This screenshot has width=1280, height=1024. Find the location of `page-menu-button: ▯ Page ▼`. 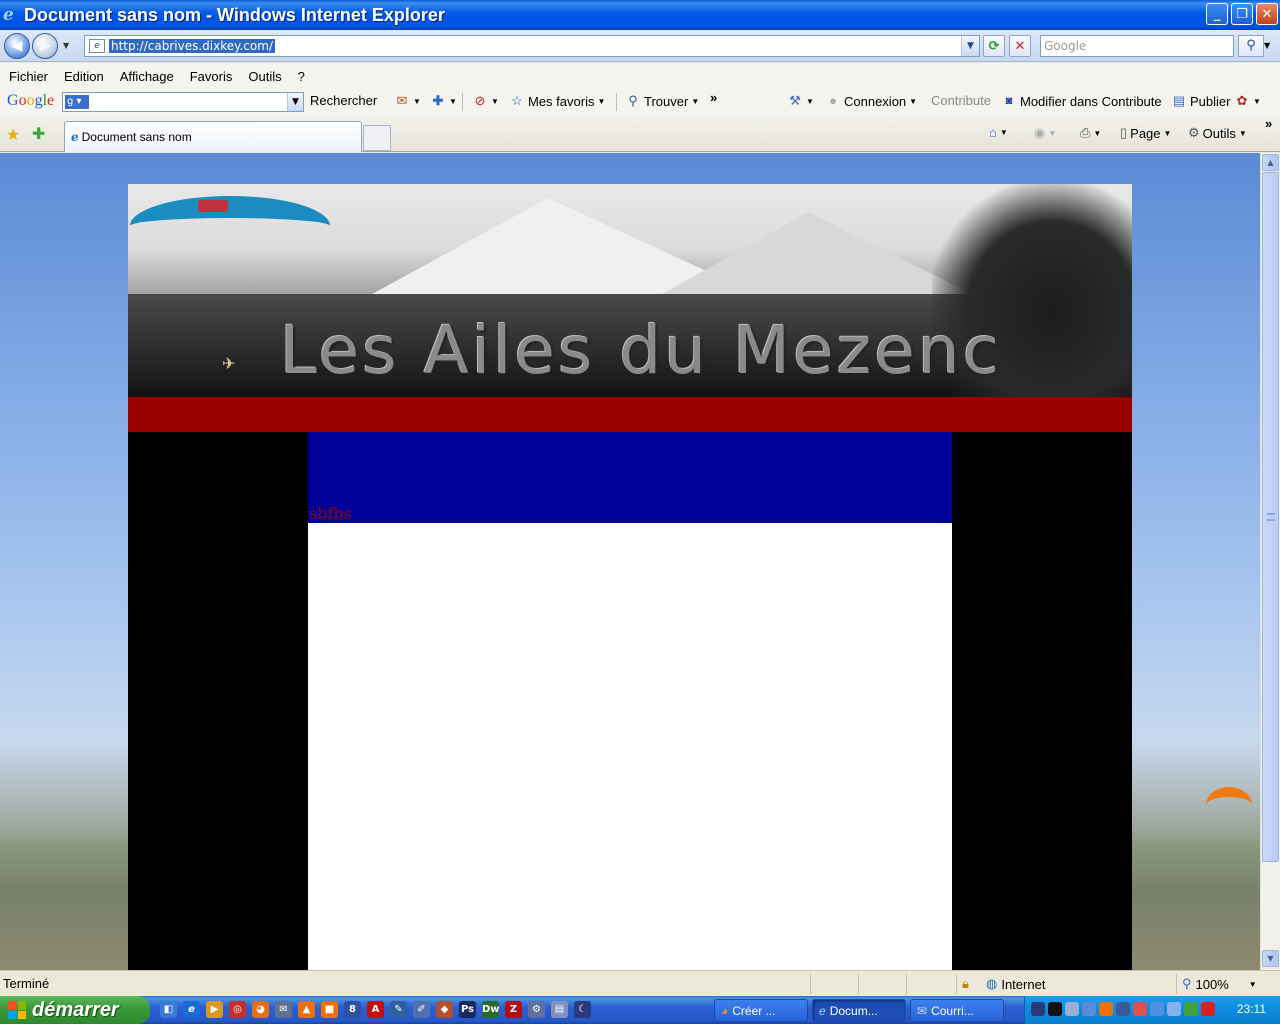

page-menu-button: ▯ Page ▼ is located at coordinates (1145, 133).